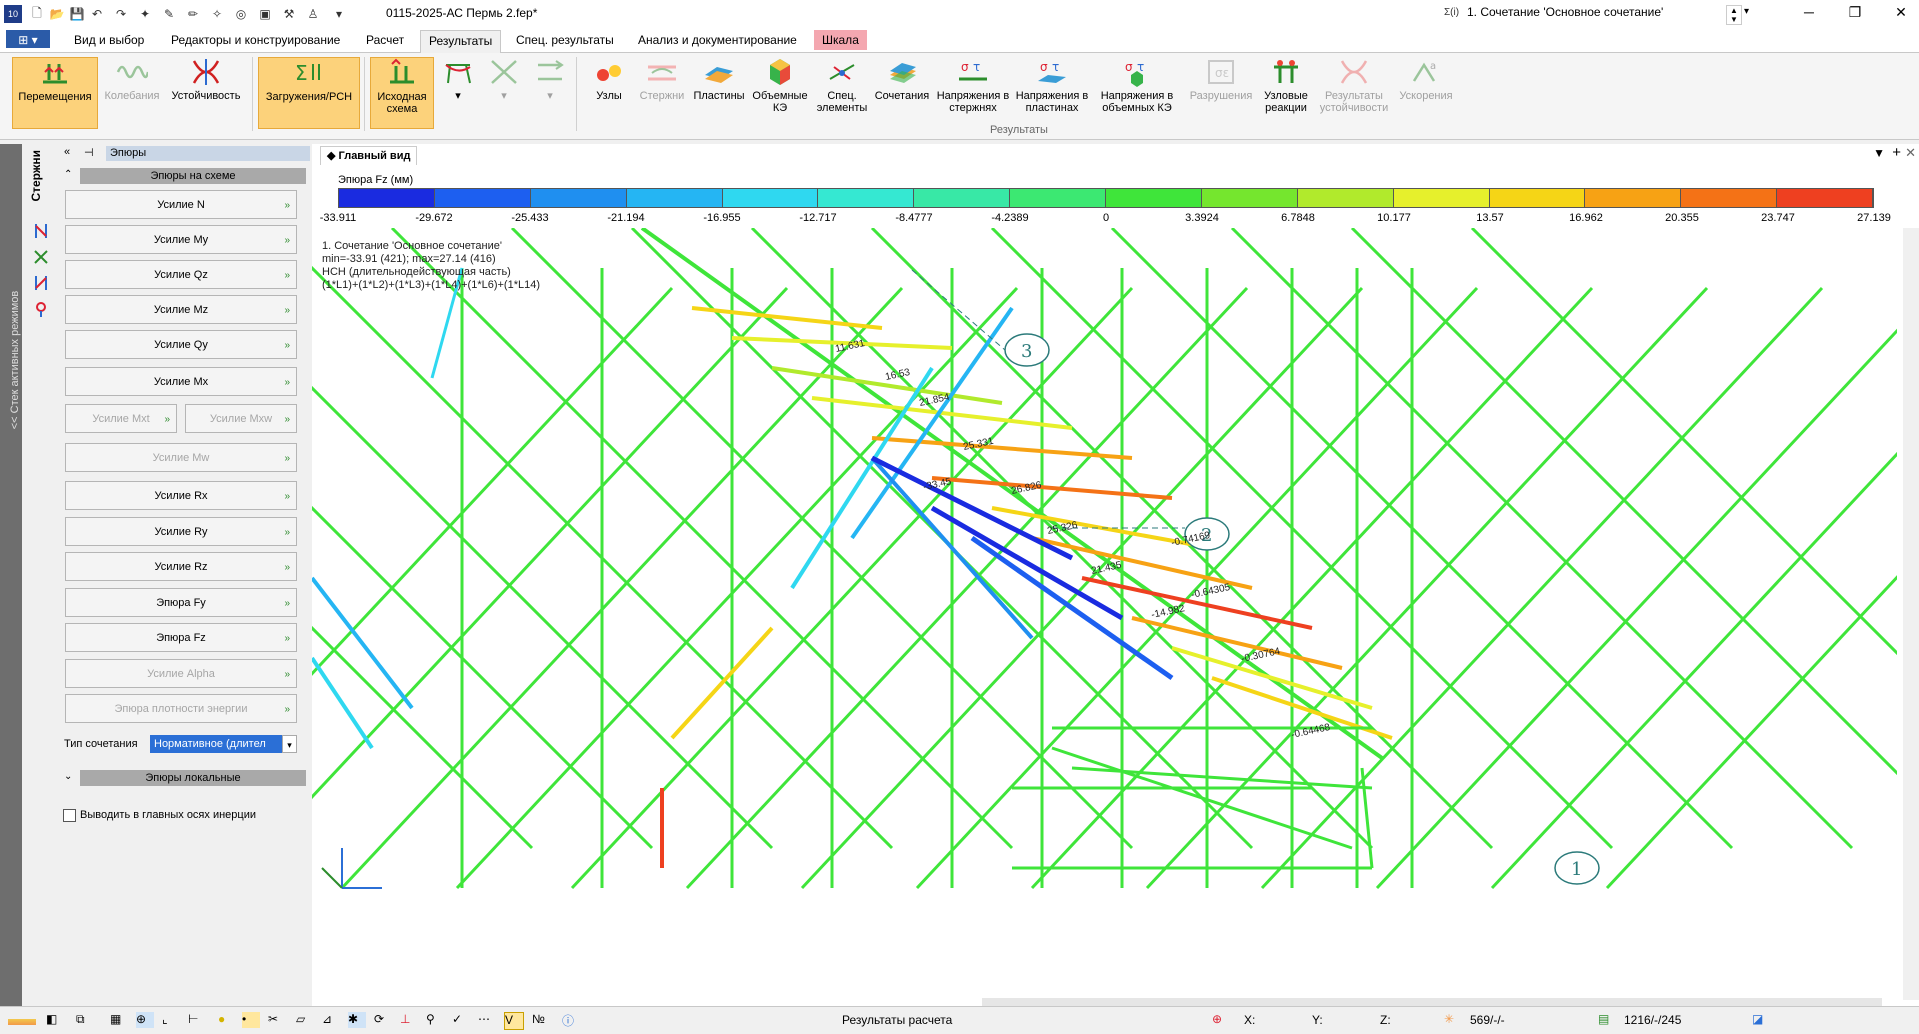  I want to click on tab-special-results: Спец. результаты, so click(565, 40).